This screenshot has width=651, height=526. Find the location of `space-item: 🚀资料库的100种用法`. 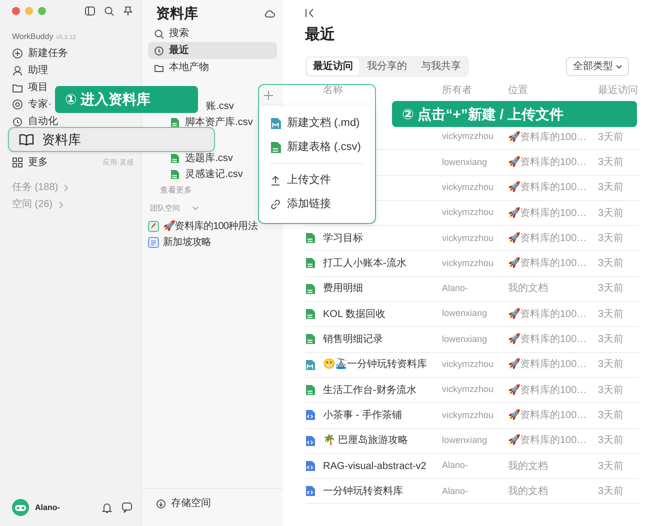

space-item: 🚀资料库的100种用法 is located at coordinates (212, 226).